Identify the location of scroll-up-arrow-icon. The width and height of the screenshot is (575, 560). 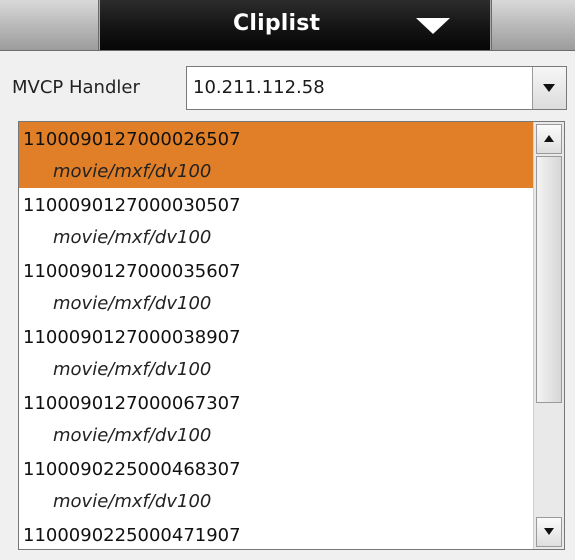
(549, 138).